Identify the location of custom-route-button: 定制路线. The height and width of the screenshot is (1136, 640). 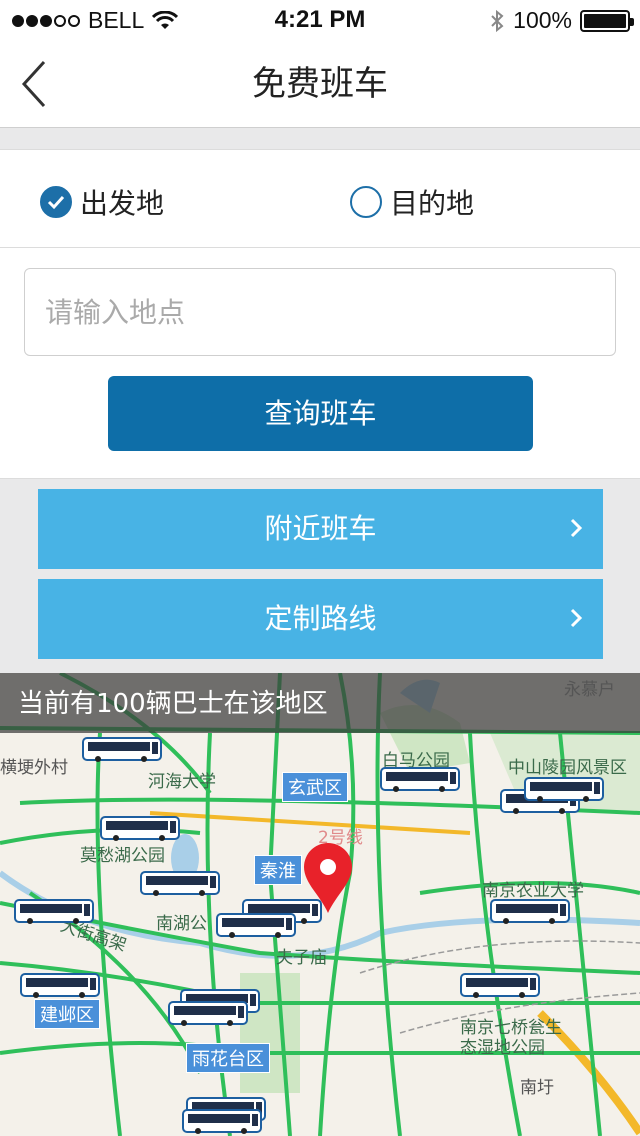
(320, 619).